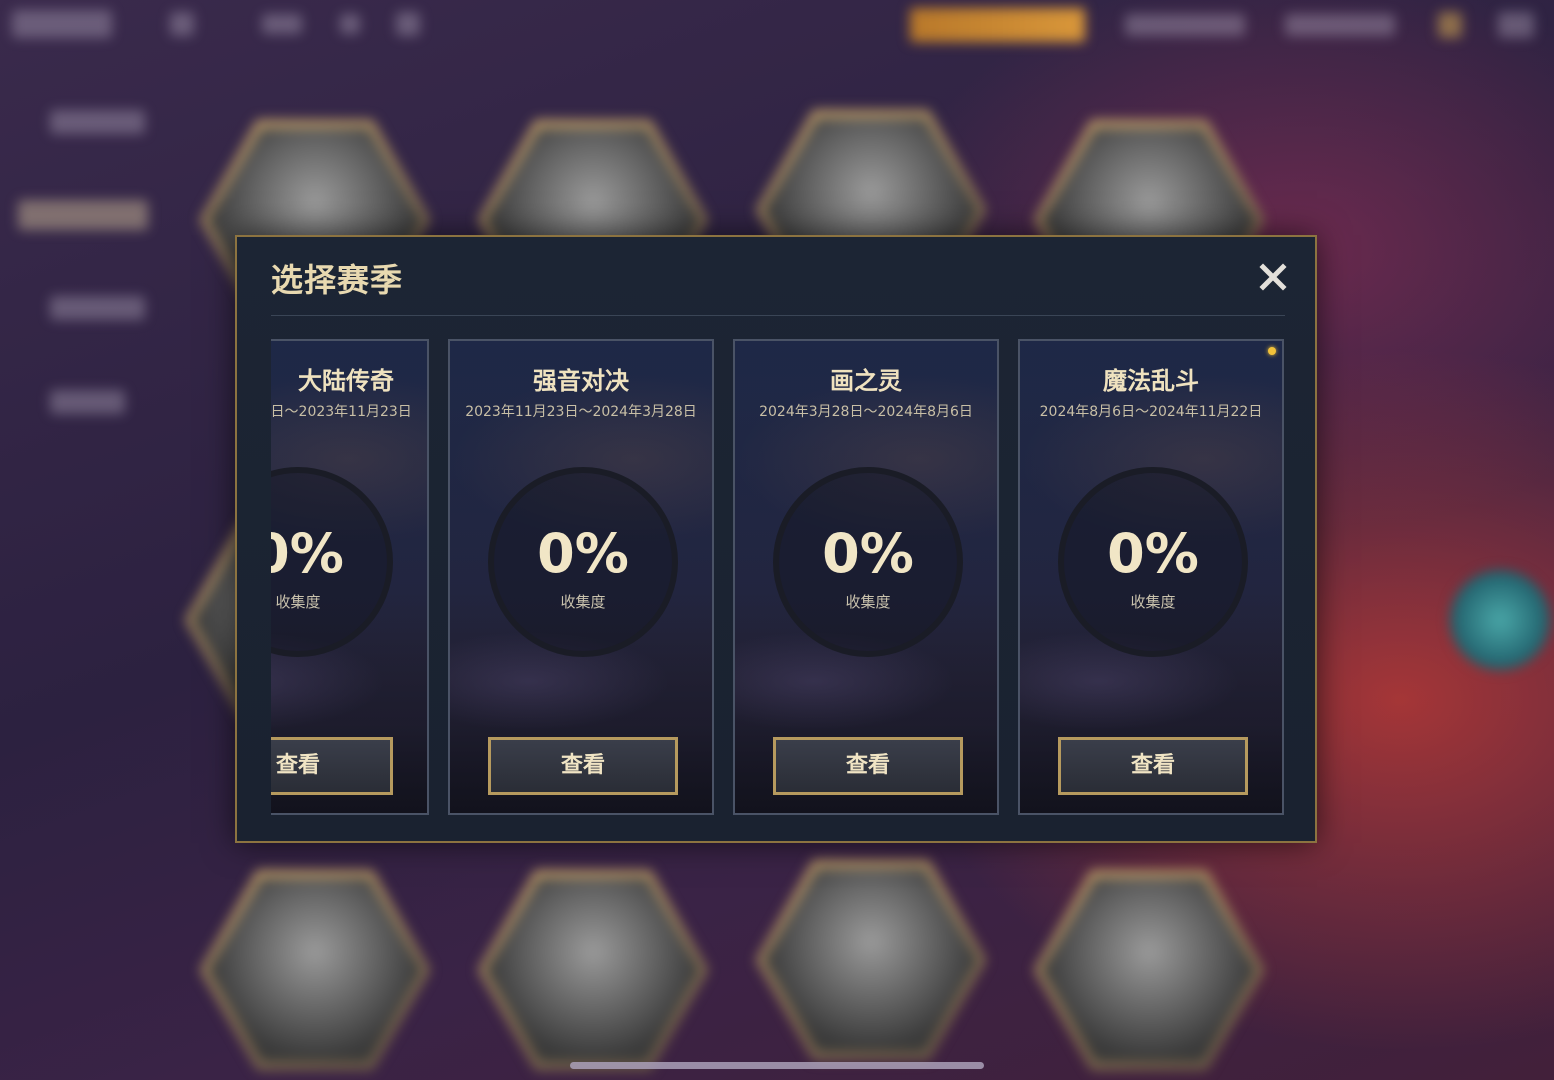  I want to click on season-card-4: 魔法乱斗 2024年8月6日～2024年11月22日 0% 收集度 查看, so click(1151, 577).